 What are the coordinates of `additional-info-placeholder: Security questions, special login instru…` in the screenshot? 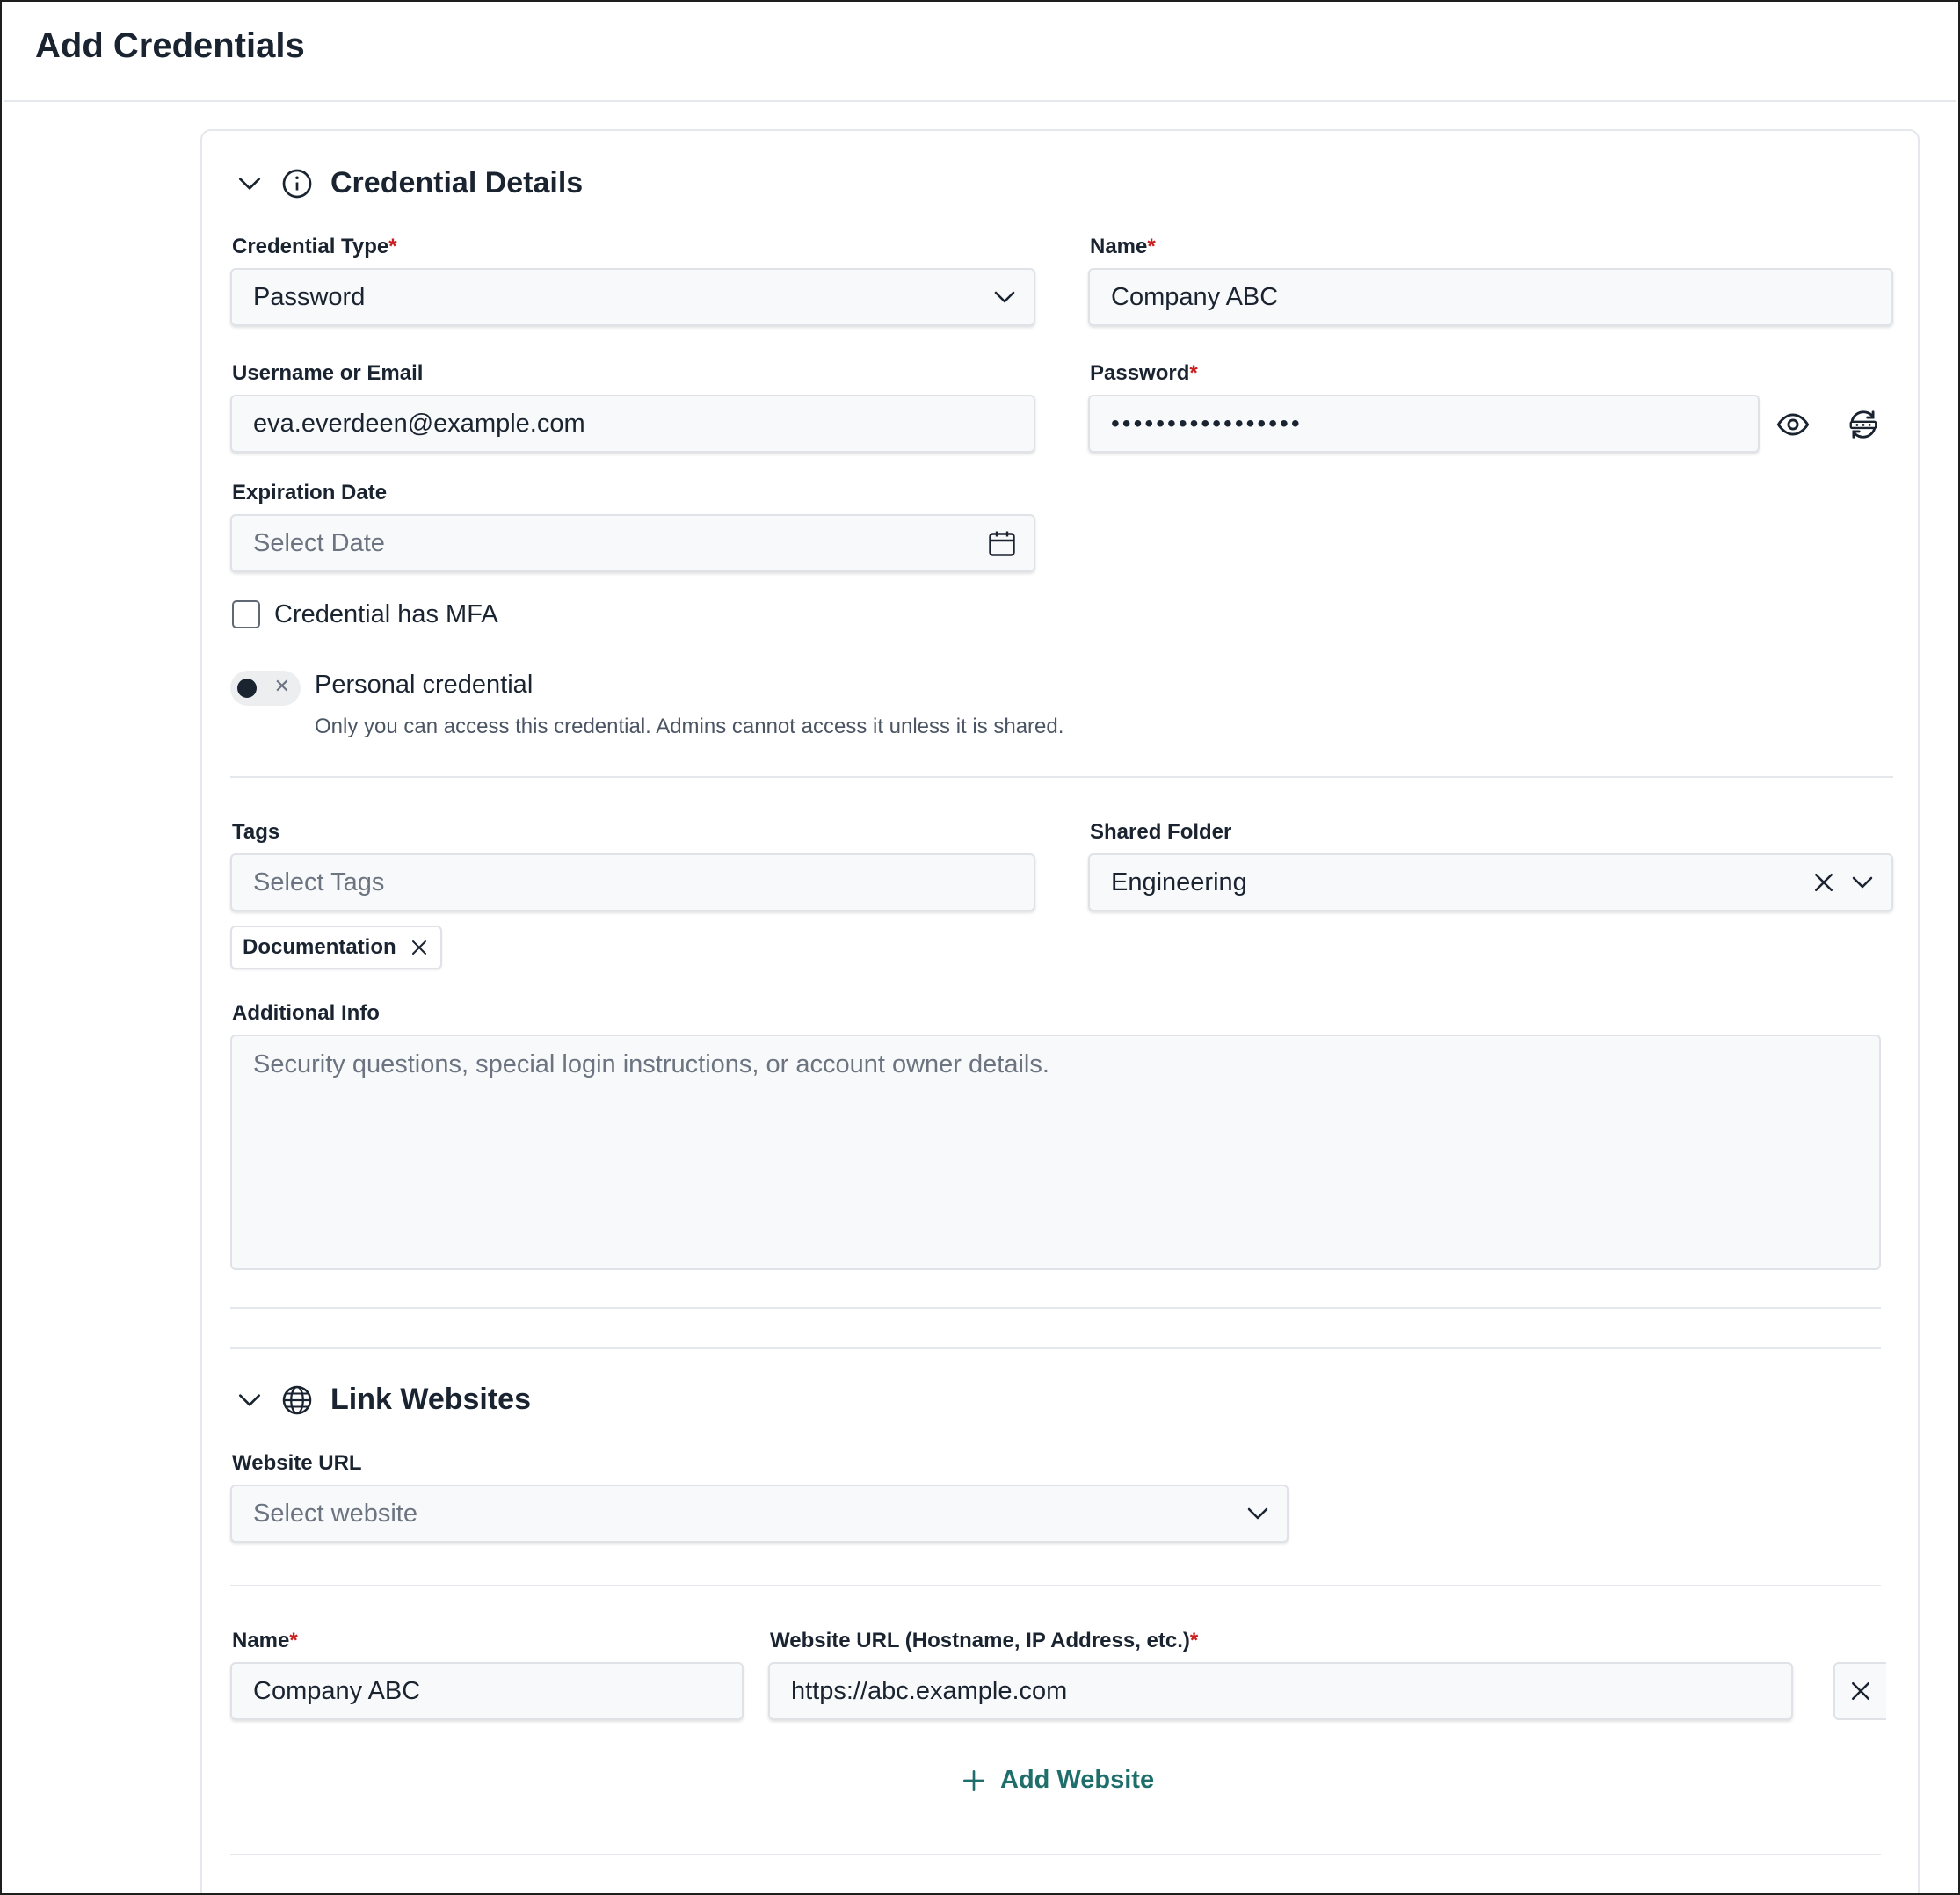 It's located at (651, 1064).